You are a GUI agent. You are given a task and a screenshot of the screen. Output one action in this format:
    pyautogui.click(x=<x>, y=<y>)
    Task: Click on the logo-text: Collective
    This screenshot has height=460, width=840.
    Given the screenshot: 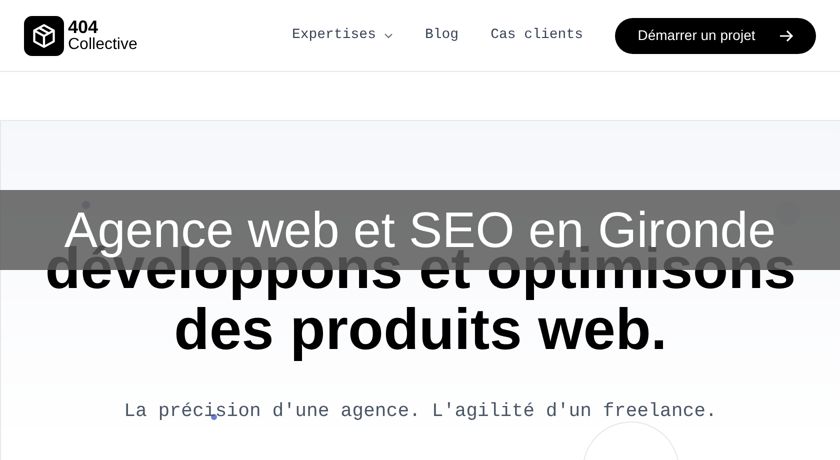 What is the action you would take?
    pyautogui.click(x=103, y=44)
    